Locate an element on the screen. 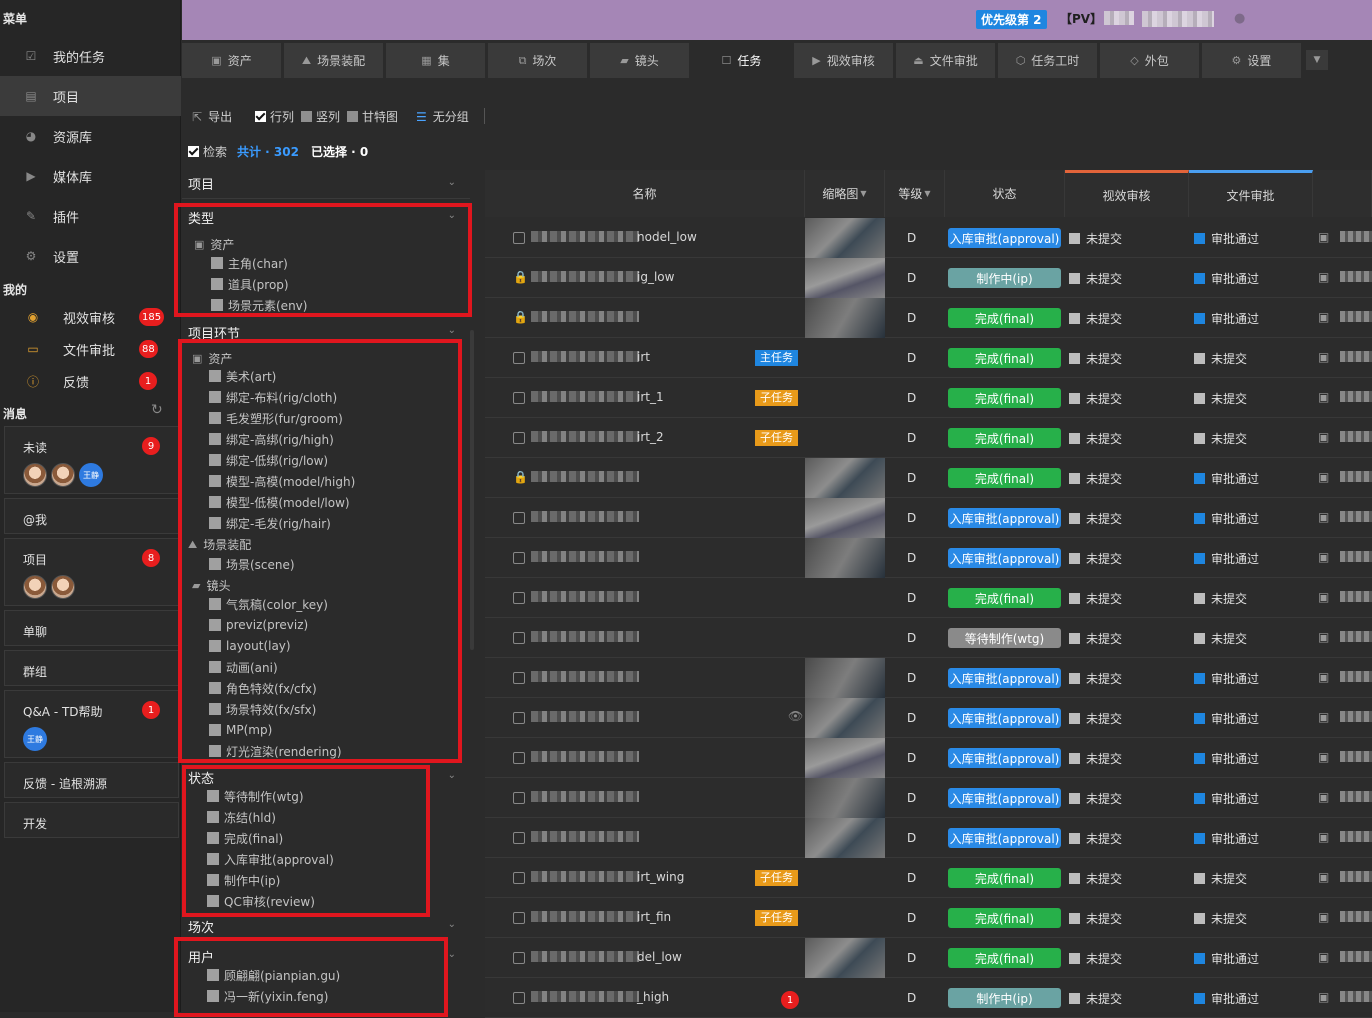  tab-overflow-button: ▼ is located at coordinates (1317, 60).